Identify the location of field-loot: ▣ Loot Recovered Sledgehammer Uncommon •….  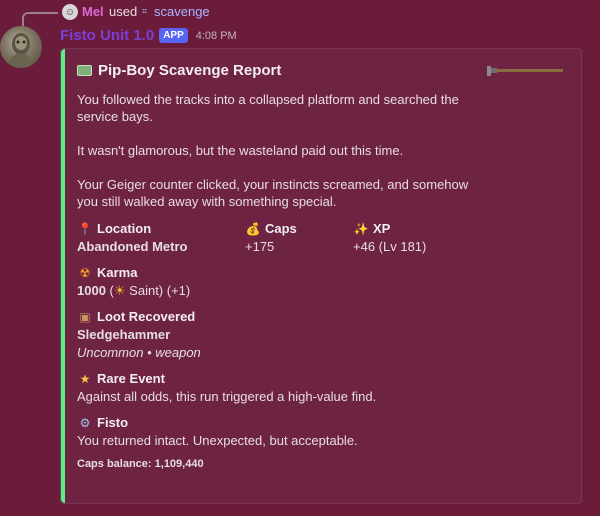
(322, 335).